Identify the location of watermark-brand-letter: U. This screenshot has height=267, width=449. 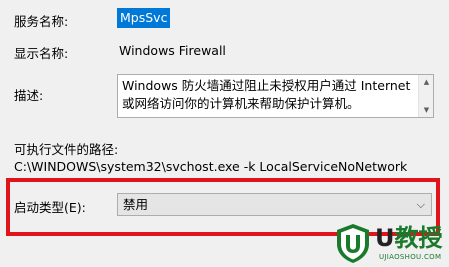
(385, 238).